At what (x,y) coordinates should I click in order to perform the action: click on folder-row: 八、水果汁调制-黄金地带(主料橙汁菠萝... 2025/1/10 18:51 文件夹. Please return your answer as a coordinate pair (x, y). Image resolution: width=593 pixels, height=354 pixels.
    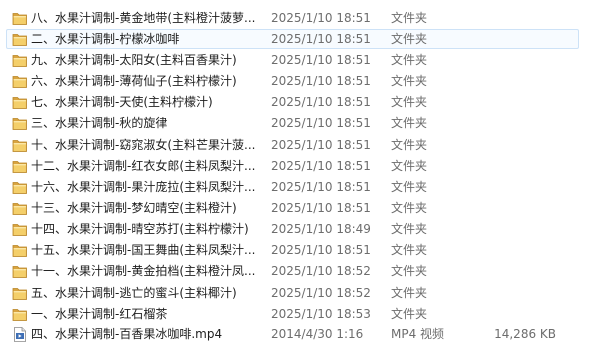
    Looking at the image, I should click on (292, 18).